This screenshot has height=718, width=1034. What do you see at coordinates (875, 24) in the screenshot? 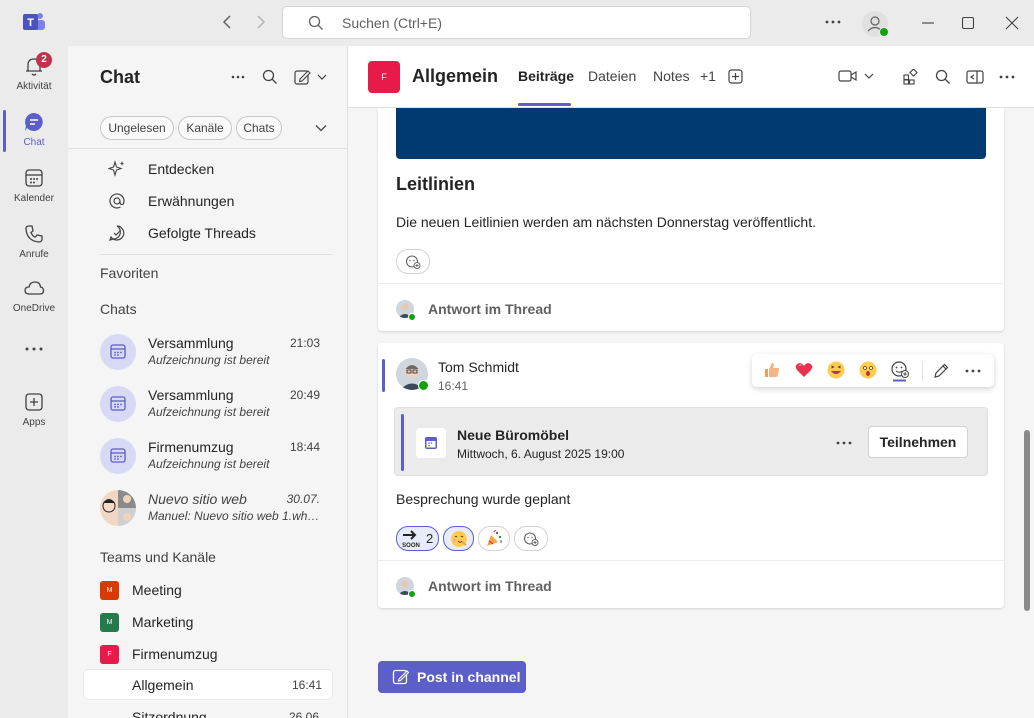
I see `profile-avatar` at bounding box center [875, 24].